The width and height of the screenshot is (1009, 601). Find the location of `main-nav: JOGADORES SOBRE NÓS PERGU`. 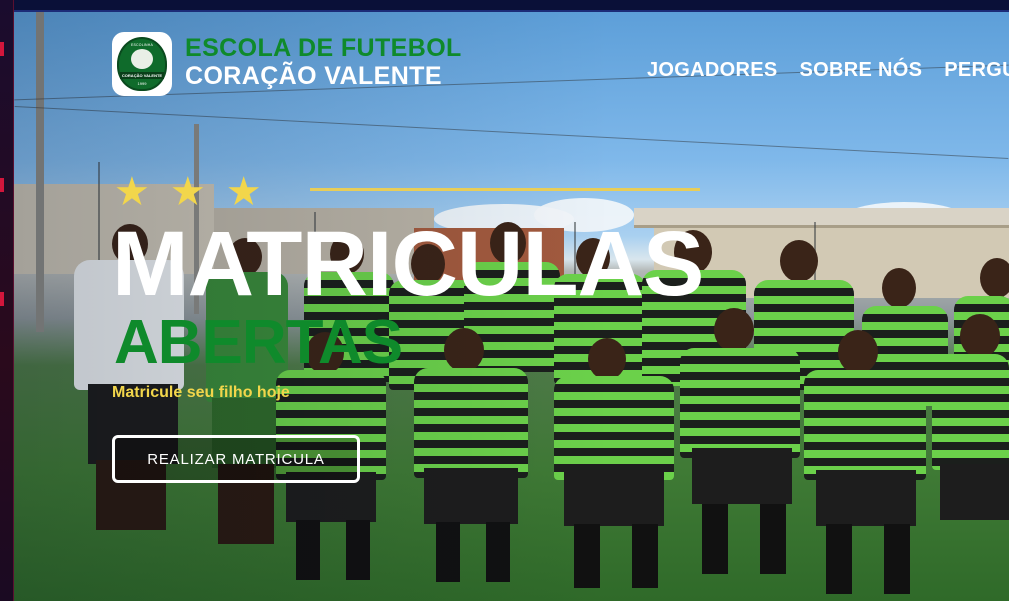

main-nav: JOGADORES SOBRE NÓS PERGU is located at coordinates (828, 70).